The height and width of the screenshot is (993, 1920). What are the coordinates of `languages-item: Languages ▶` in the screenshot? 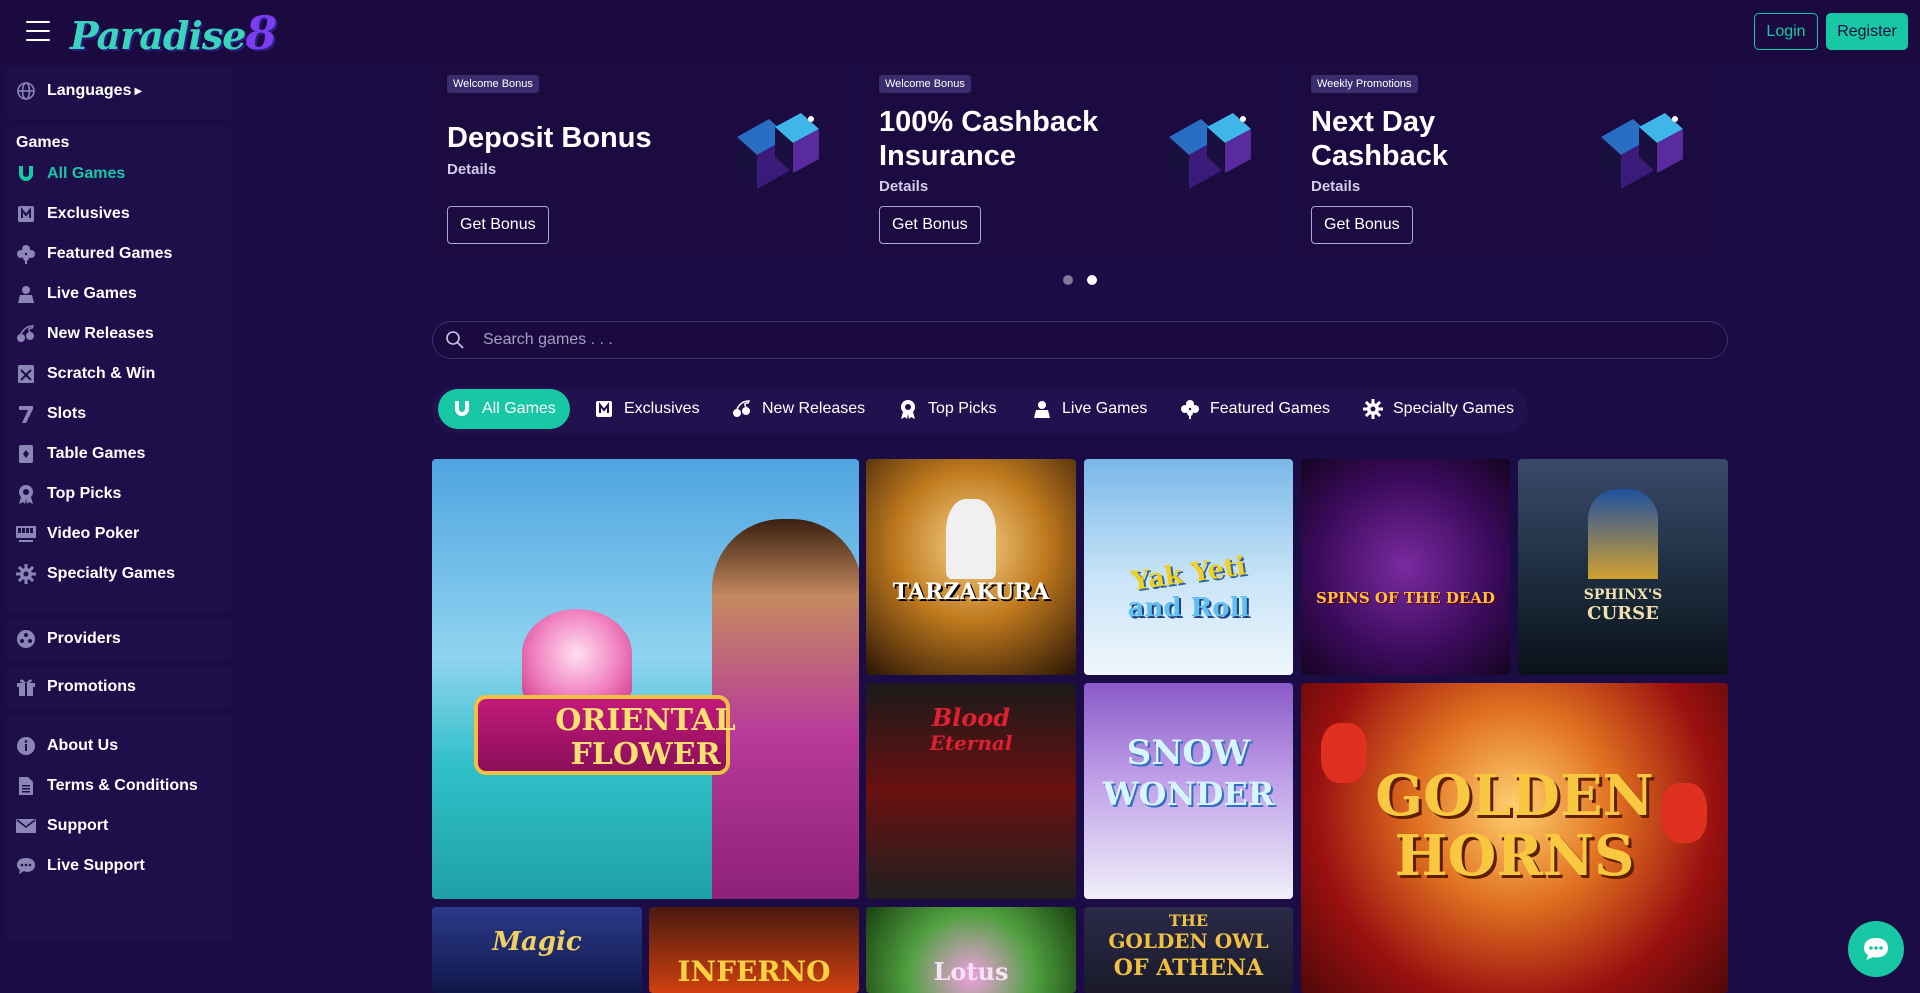 It's located at (79, 91).